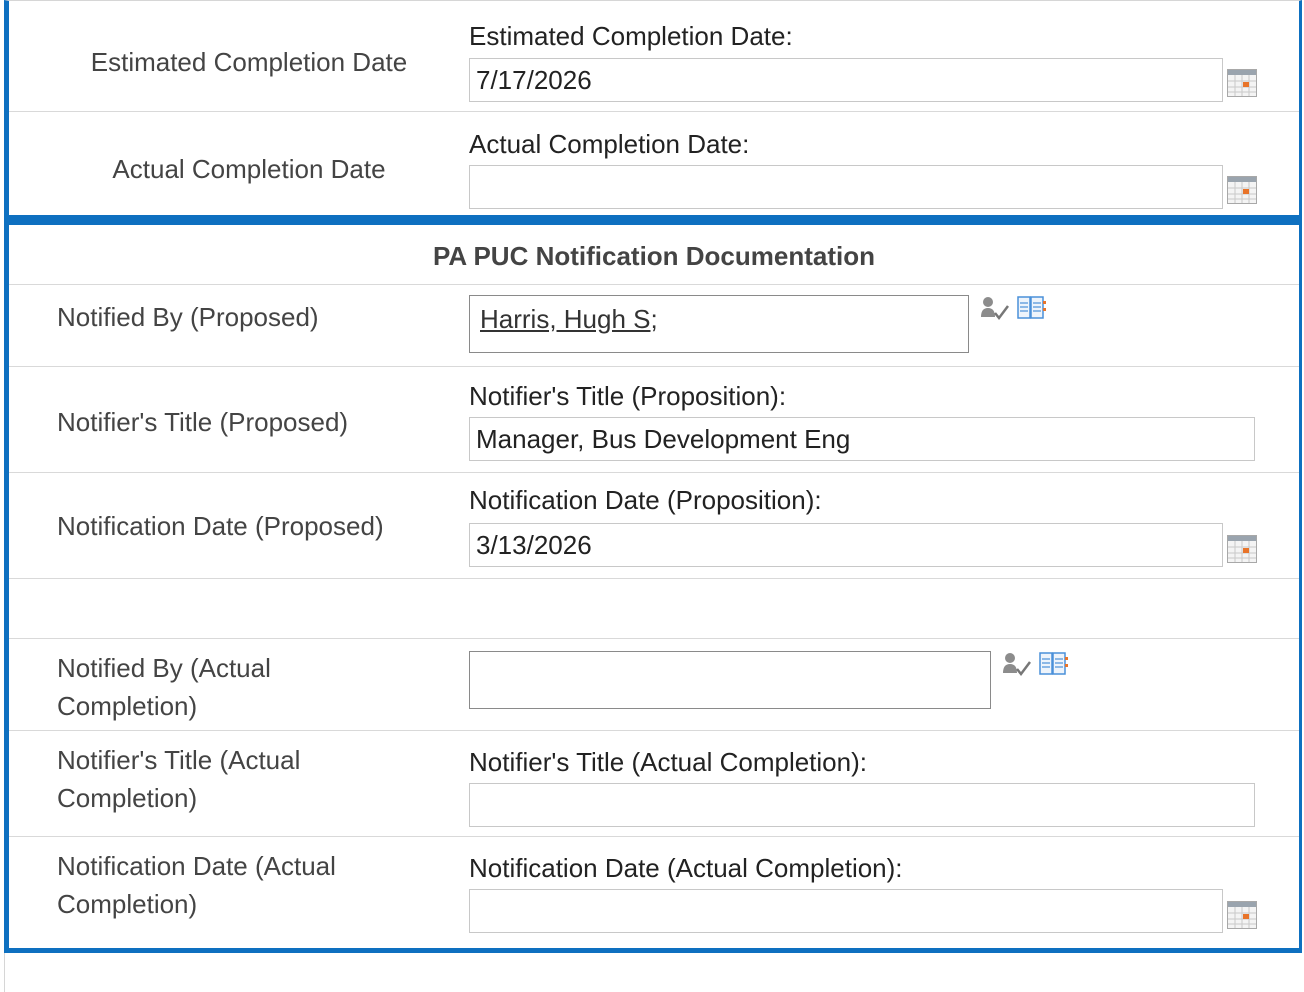  I want to click on row-label-notified-by-actual: Notified By (Actual Completion), so click(164, 687).